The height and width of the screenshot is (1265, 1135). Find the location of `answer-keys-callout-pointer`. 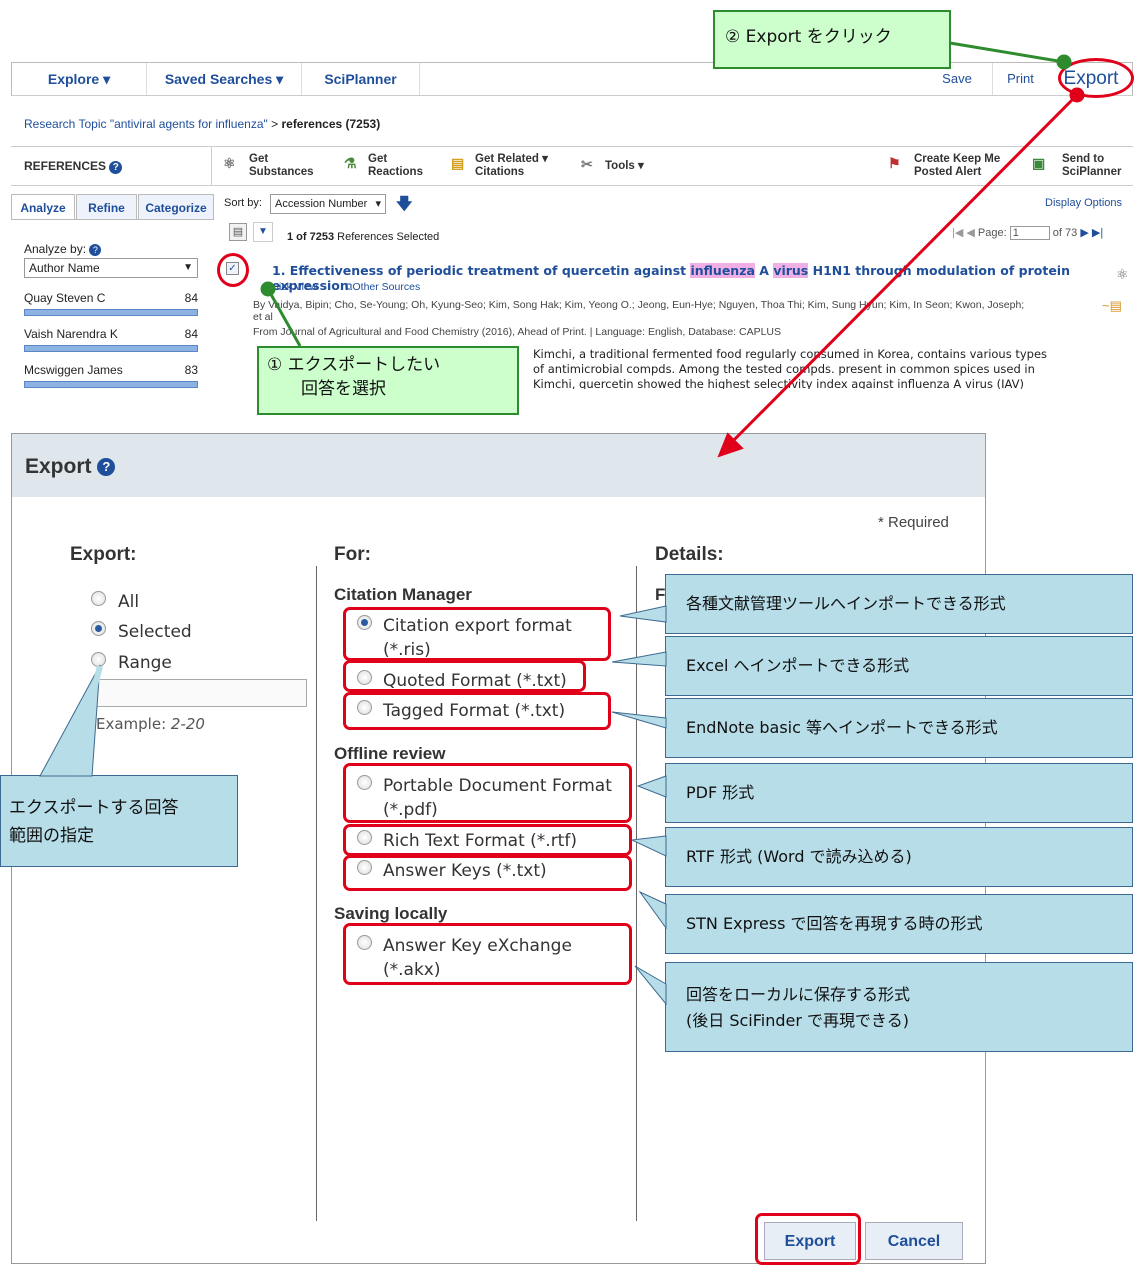

answer-keys-callout-pointer is located at coordinates (652, 910).